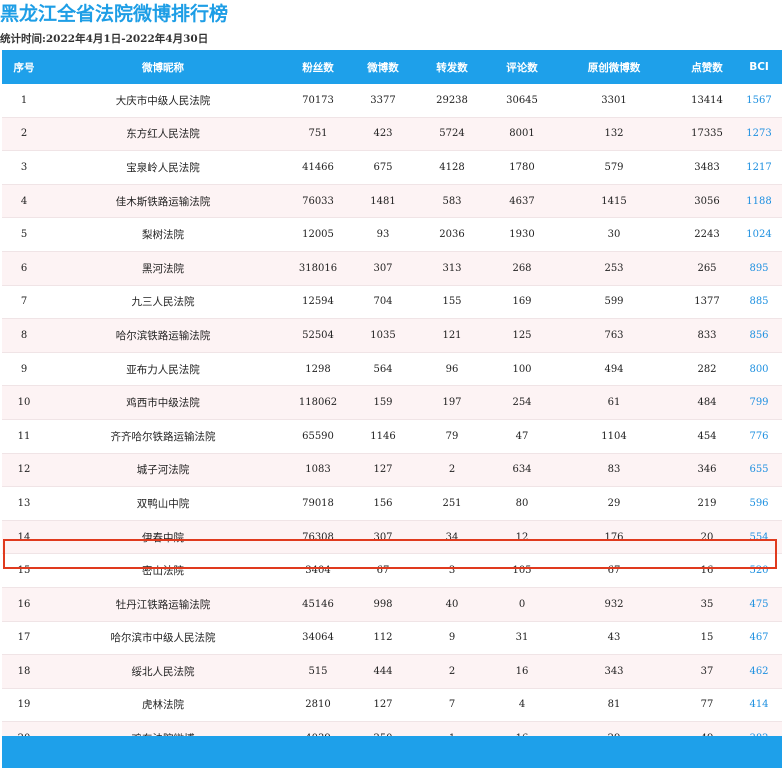 This screenshot has height=768, width=784. What do you see at coordinates (707, 268) in the screenshot?
I see `cell-likes: 265` at bounding box center [707, 268].